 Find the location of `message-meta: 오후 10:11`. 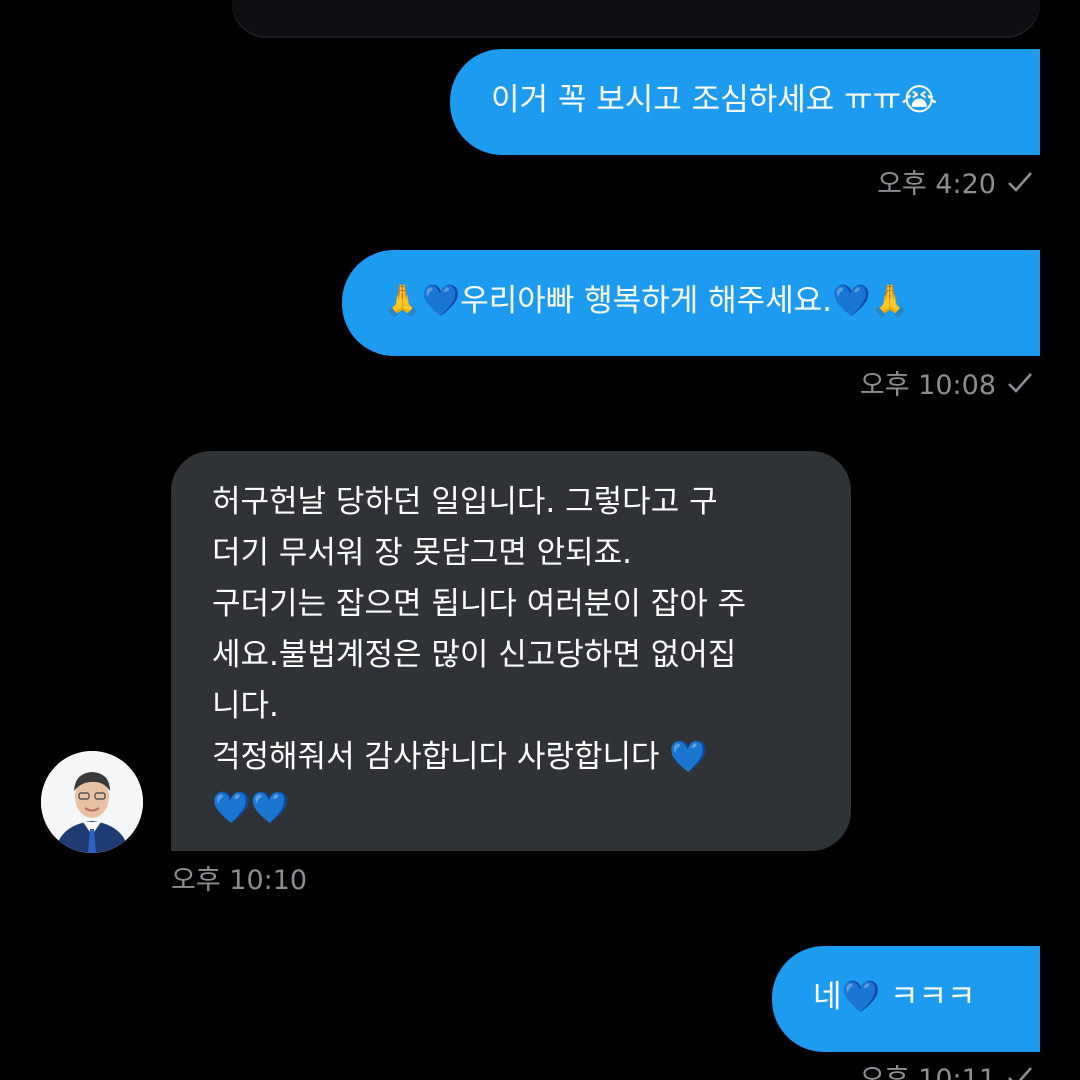

message-meta: 오후 10:11 is located at coordinates (947, 1068).